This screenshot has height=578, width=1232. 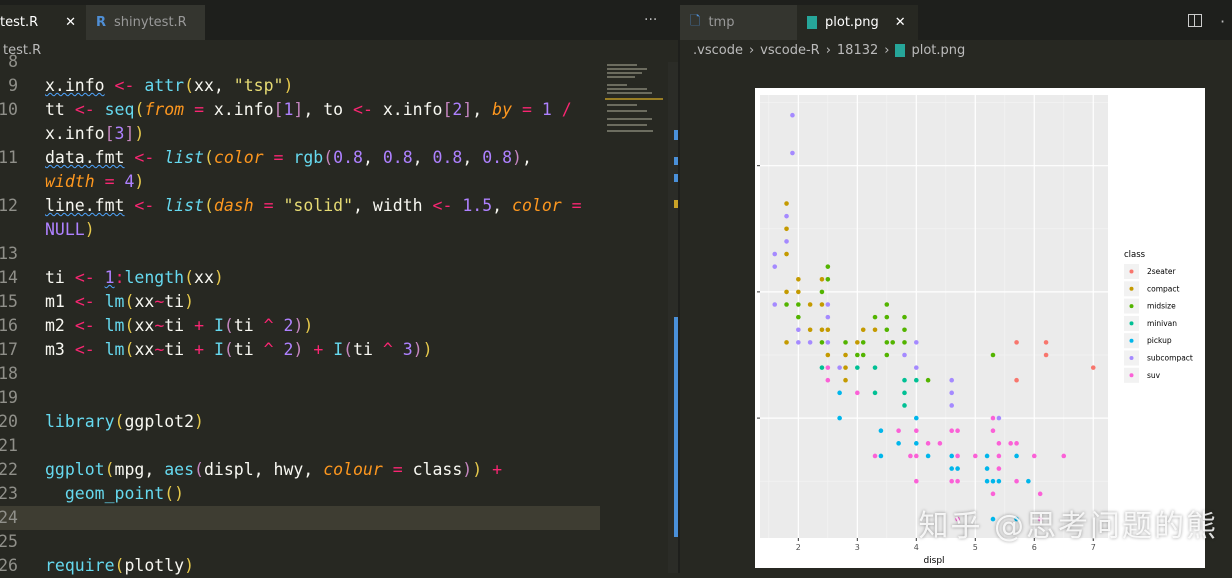 I want to click on breadcrumb-item: 18132, so click(x=857, y=50).